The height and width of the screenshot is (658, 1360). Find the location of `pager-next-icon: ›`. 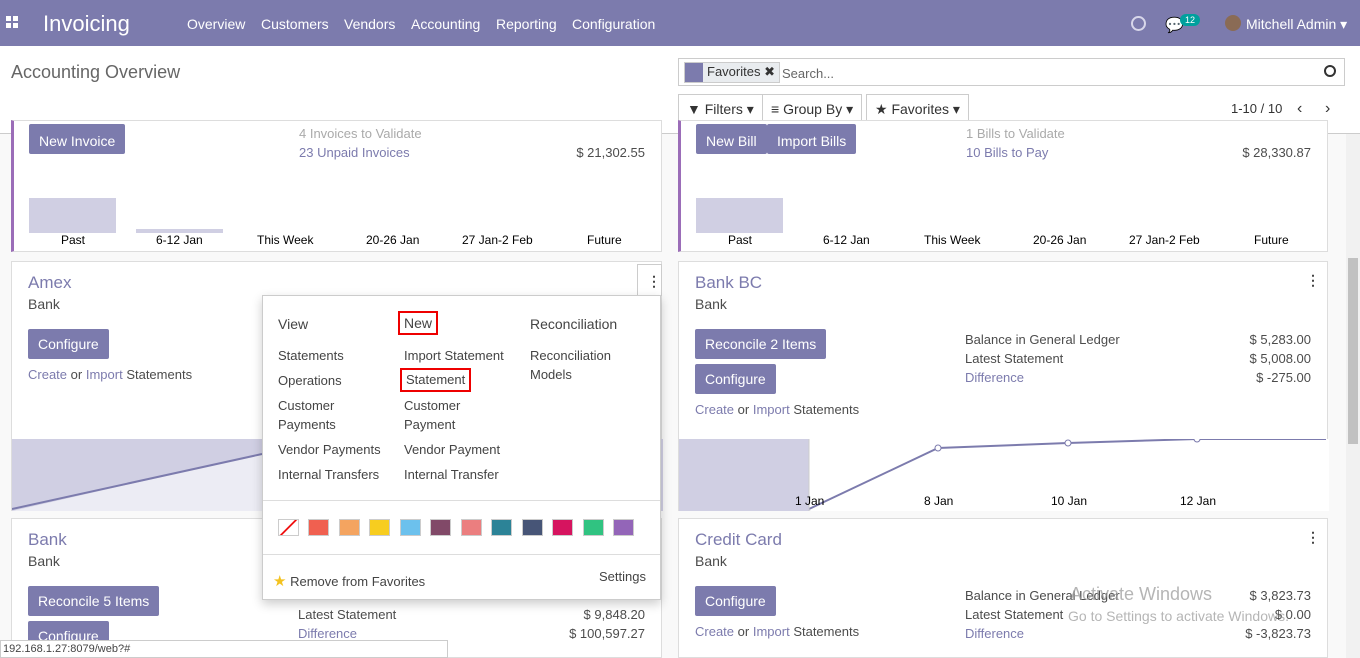

pager-next-icon: › is located at coordinates (1327, 109).